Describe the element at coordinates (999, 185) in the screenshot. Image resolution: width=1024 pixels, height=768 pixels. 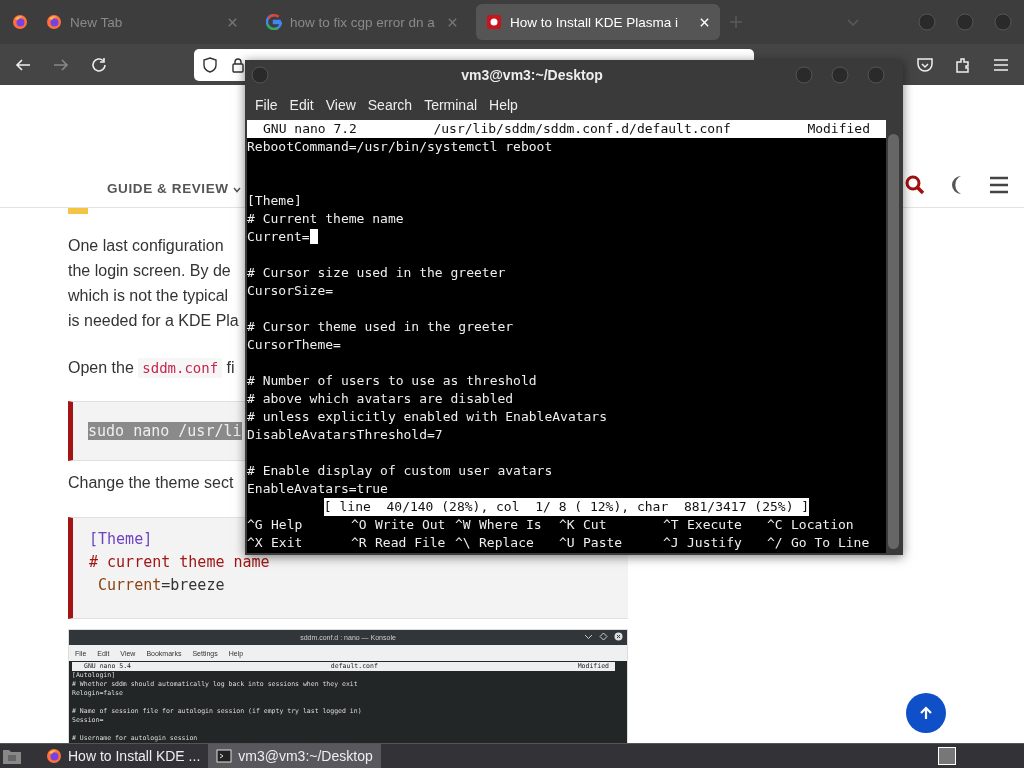
I see `menu-icon` at that location.